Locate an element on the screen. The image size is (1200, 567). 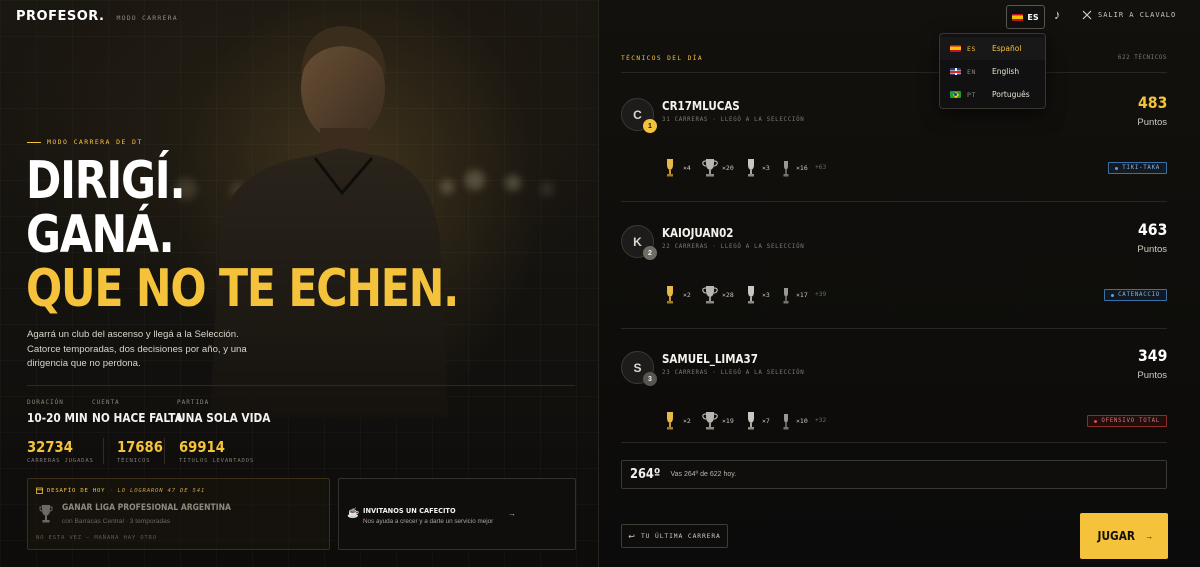
trophy-more-count: +63 is located at coordinates (821, 167).